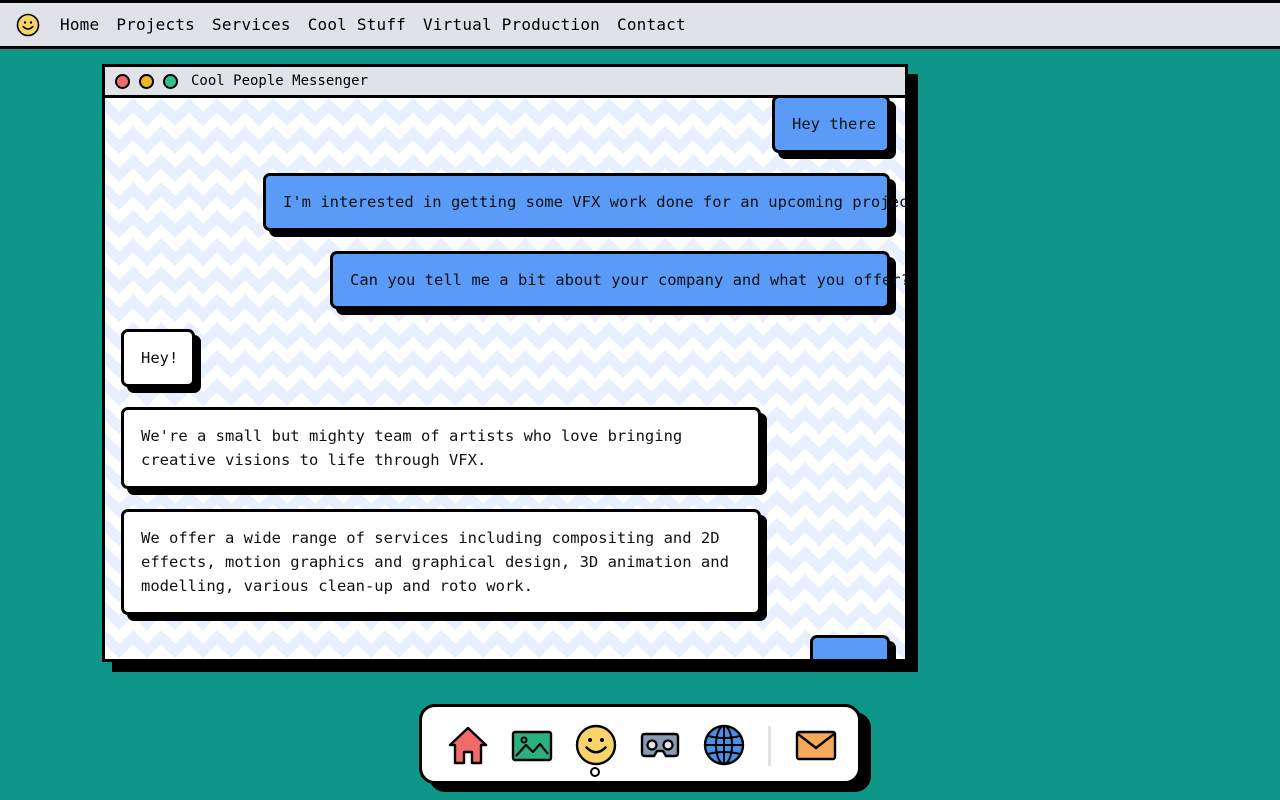  I want to click on menu-item-contact: Contact, so click(651, 24).